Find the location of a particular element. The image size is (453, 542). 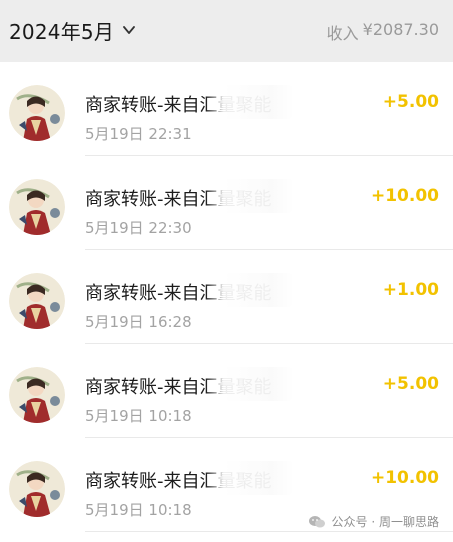

divider is located at coordinates (269, 531).